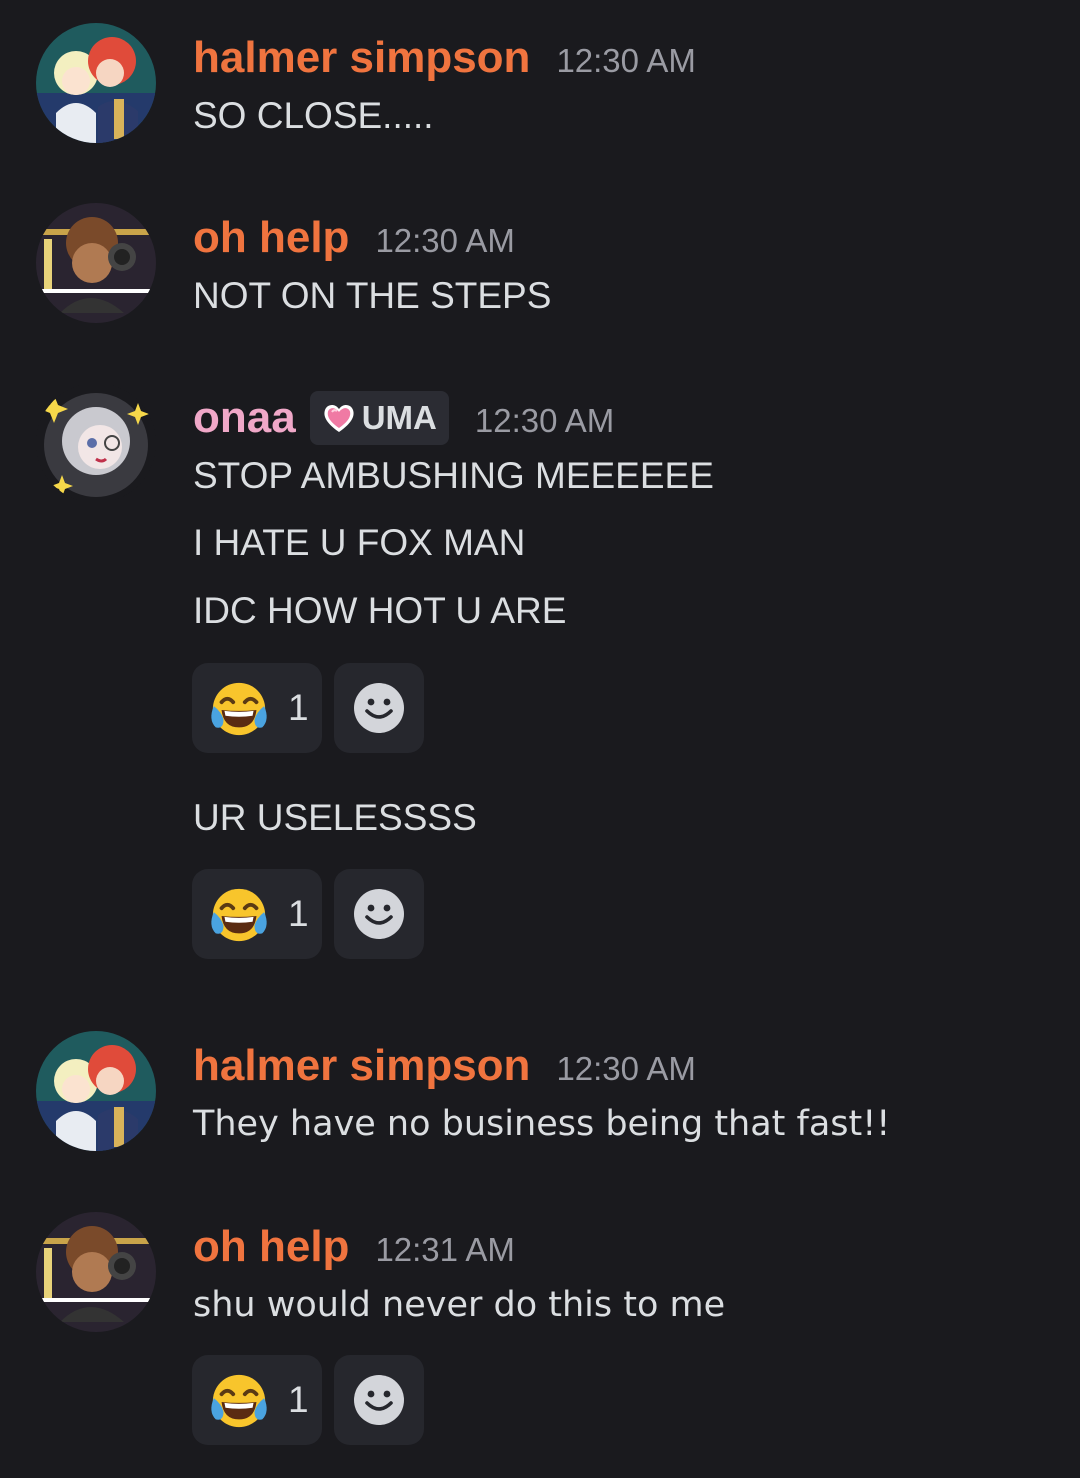 The image size is (1080, 1478). I want to click on message-text: shu would never do this to me, so click(459, 1305).